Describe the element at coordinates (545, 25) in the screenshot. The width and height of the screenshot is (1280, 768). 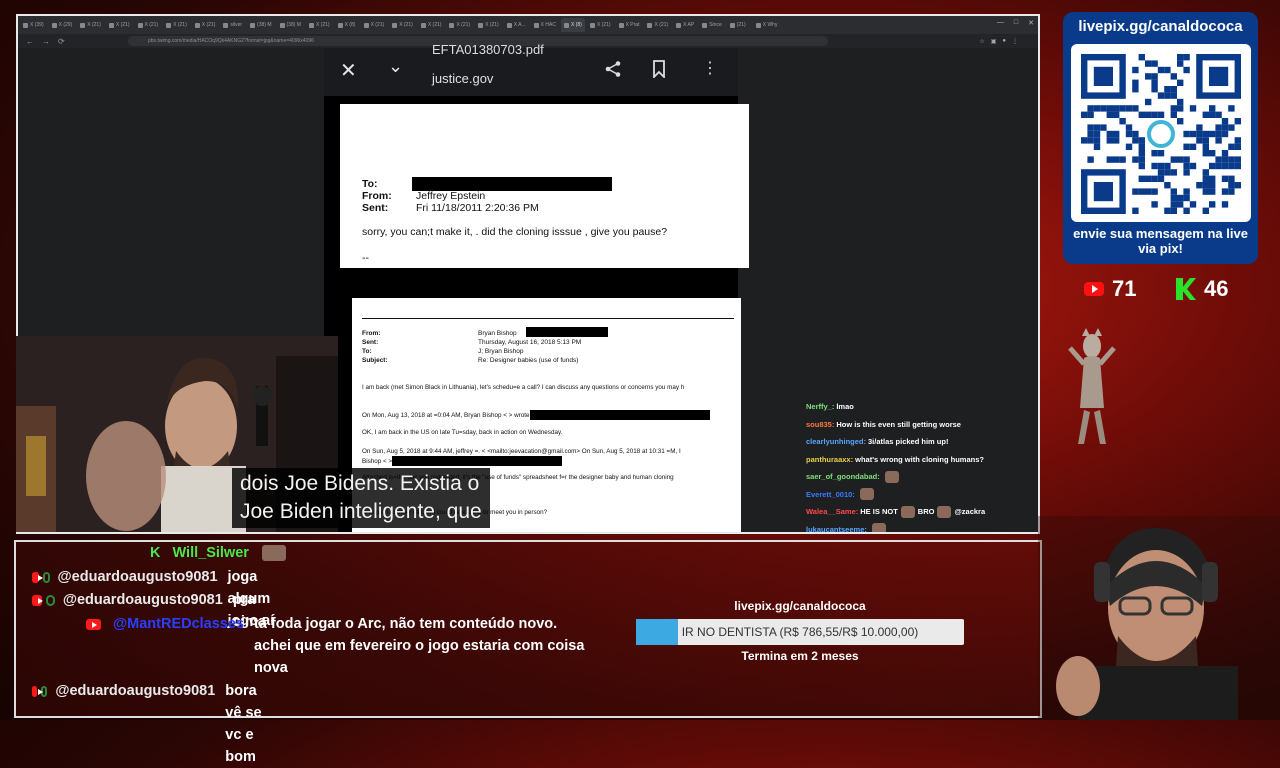
I see `browser-tab: X HAC` at that location.